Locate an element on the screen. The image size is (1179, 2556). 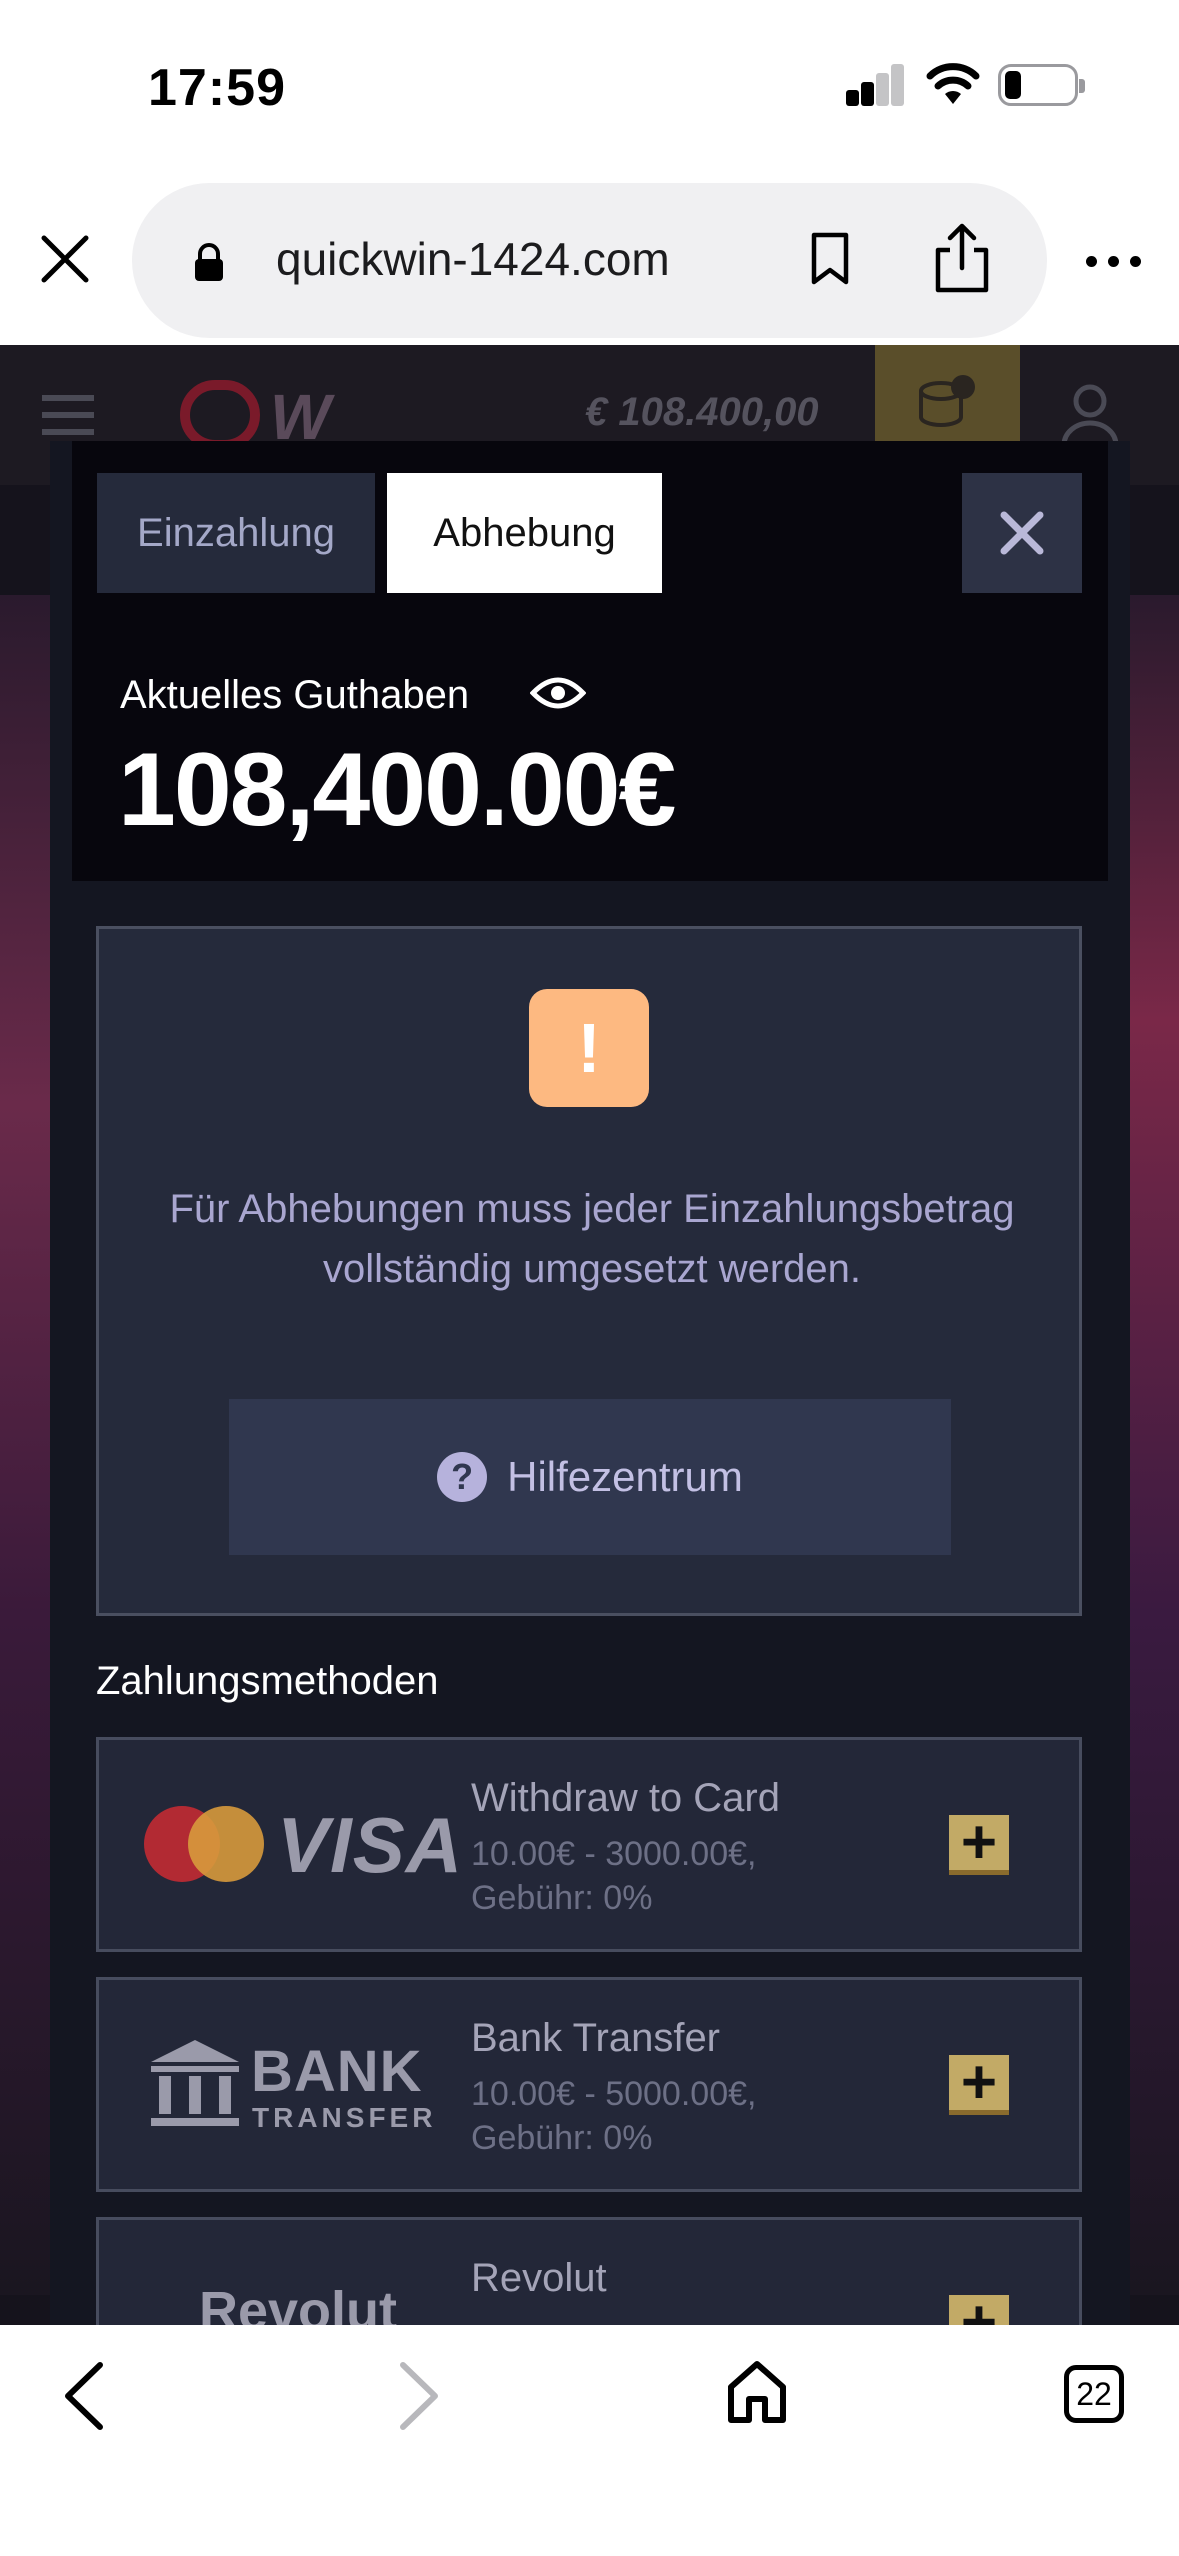
home-icon is located at coordinates (757, 2392).